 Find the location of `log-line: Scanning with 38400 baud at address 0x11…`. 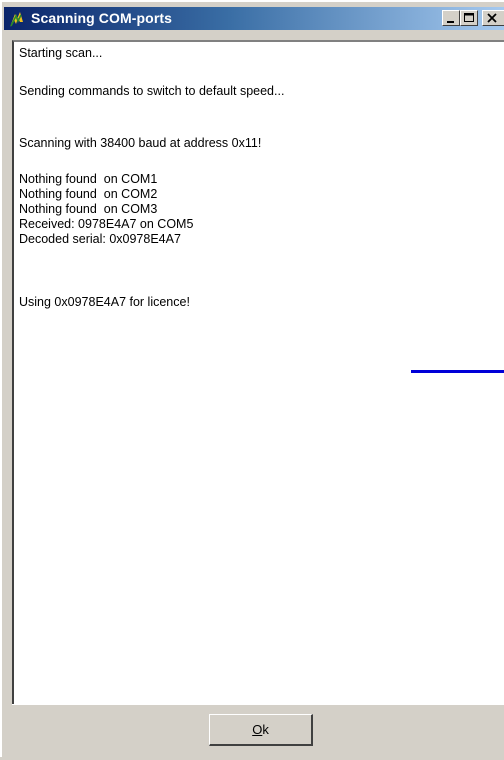

log-line: Scanning with 38400 baud at address 0x11… is located at coordinates (140, 143).